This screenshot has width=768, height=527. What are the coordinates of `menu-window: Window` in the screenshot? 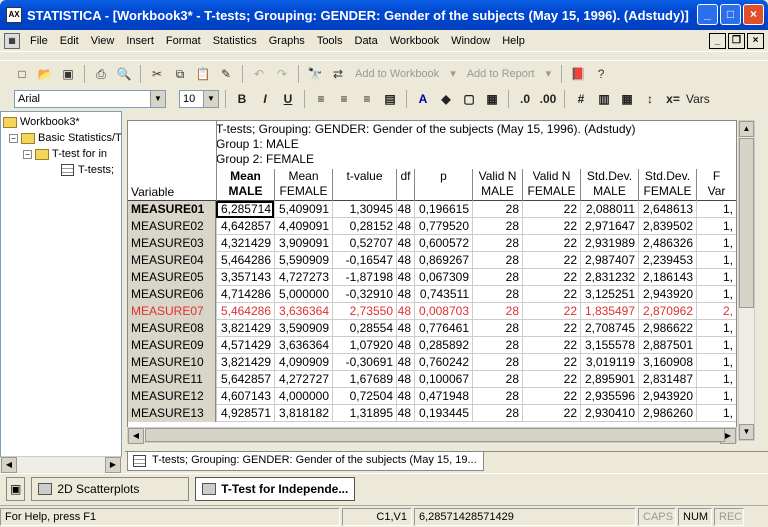 It's located at (470, 41).